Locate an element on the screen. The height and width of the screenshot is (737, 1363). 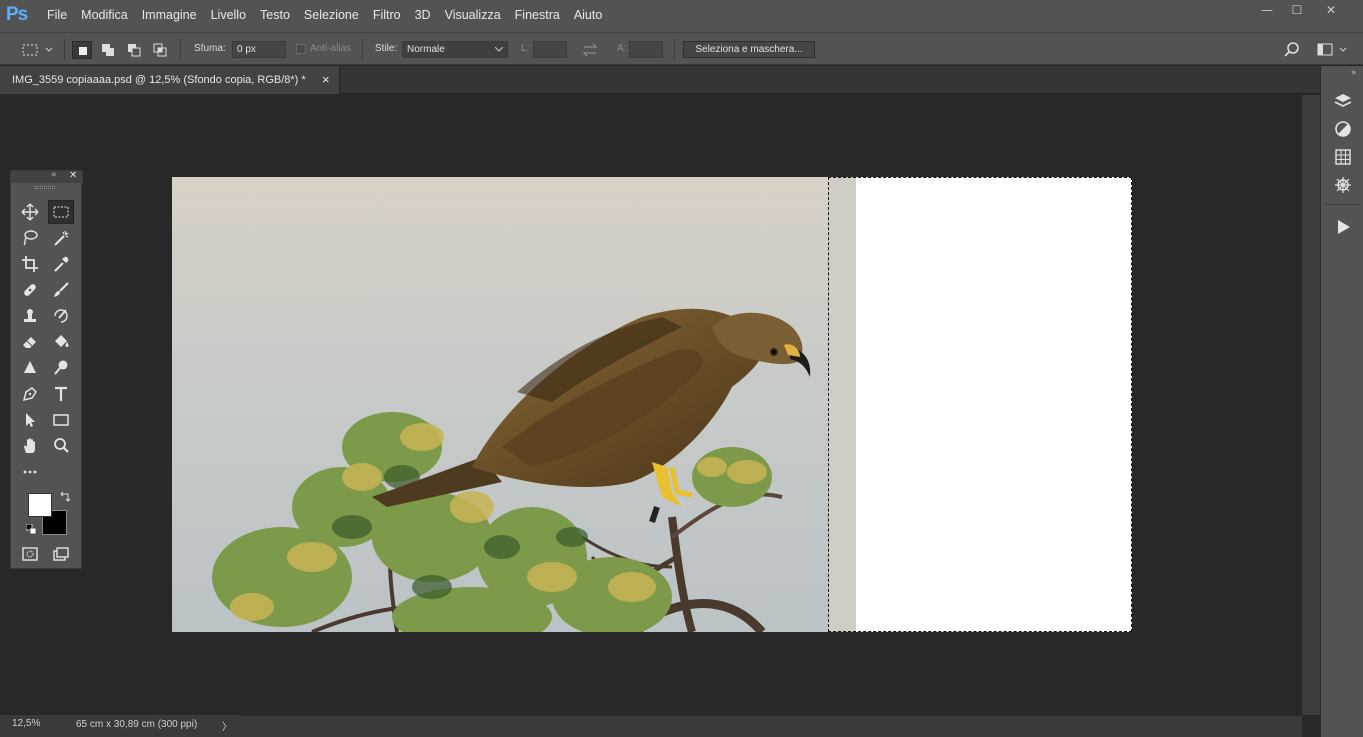
add-to-selection-button is located at coordinates (108, 50).